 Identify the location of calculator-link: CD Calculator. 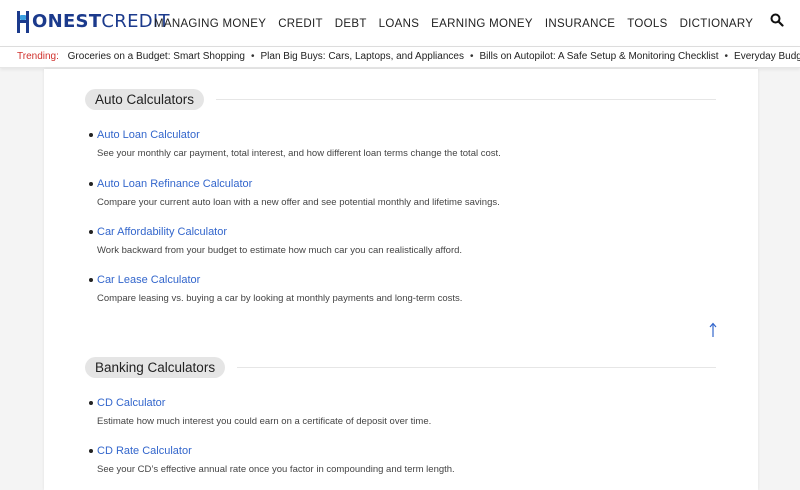
(259, 403).